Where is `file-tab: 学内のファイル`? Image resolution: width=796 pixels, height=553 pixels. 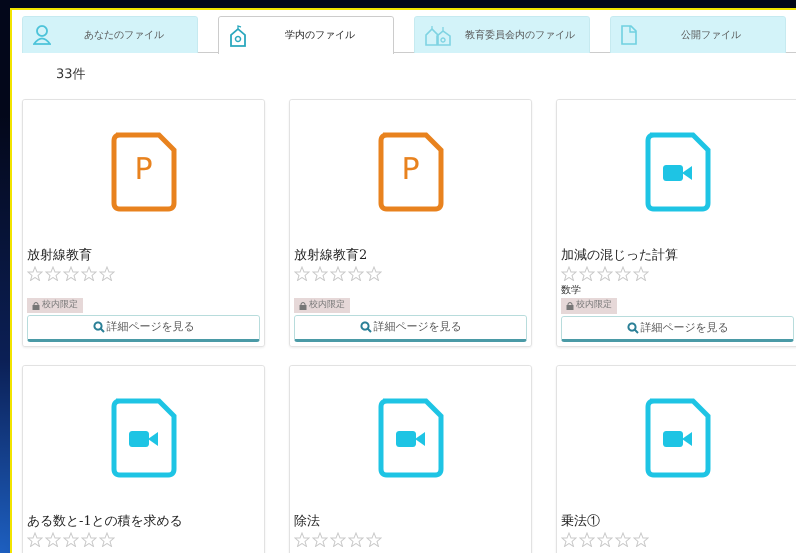
file-tab: 学内のファイル is located at coordinates (306, 35).